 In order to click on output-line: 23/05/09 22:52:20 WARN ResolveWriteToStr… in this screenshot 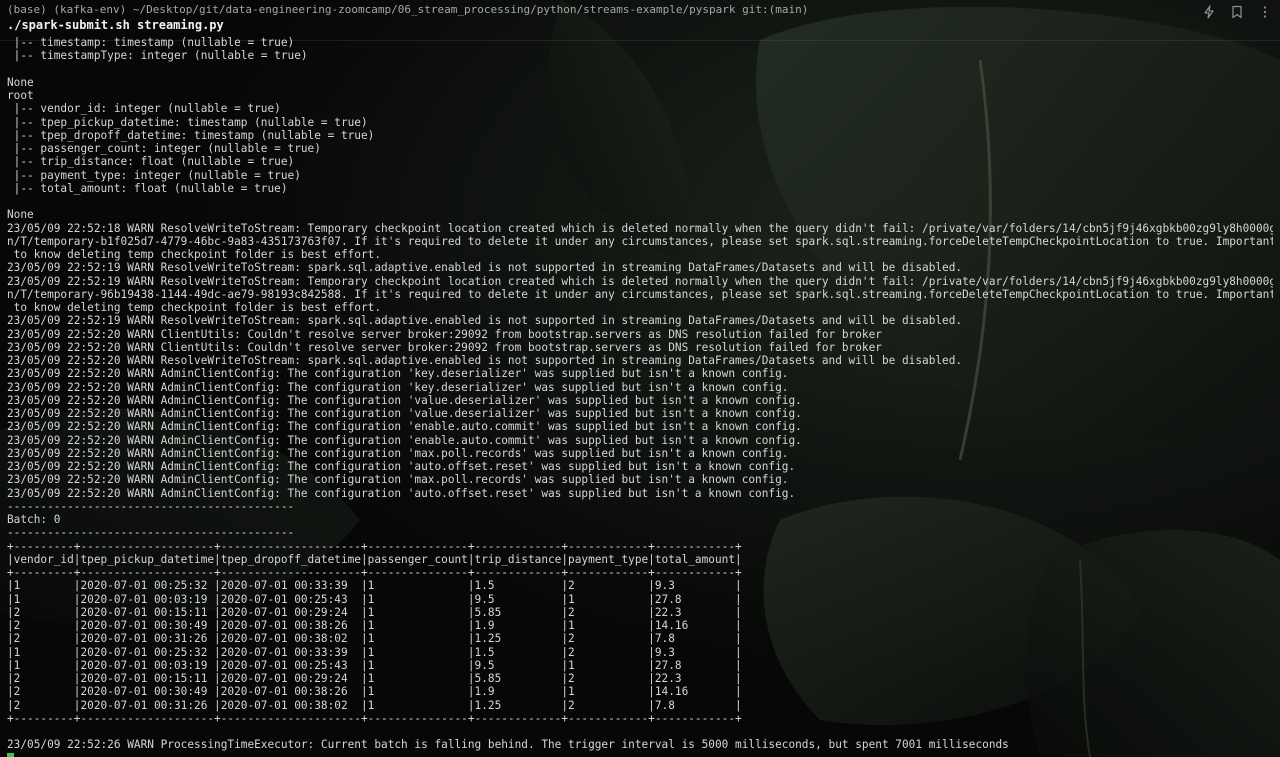, I will do `click(485, 360)`.